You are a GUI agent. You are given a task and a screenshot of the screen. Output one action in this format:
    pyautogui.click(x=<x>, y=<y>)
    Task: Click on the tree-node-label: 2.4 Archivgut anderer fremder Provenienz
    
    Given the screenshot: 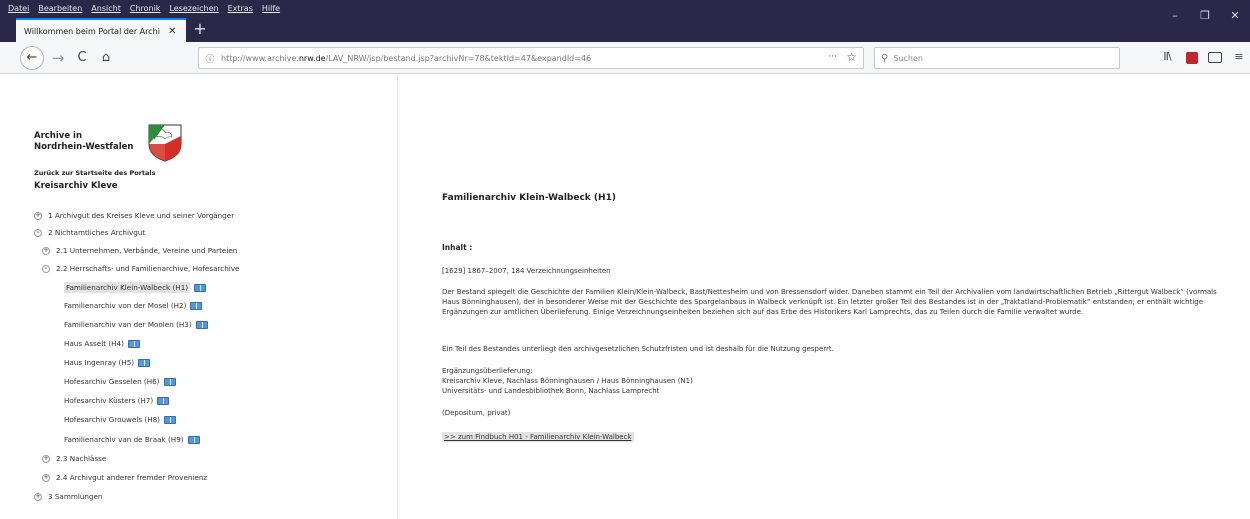 What is the action you would take?
    pyautogui.click(x=131, y=477)
    